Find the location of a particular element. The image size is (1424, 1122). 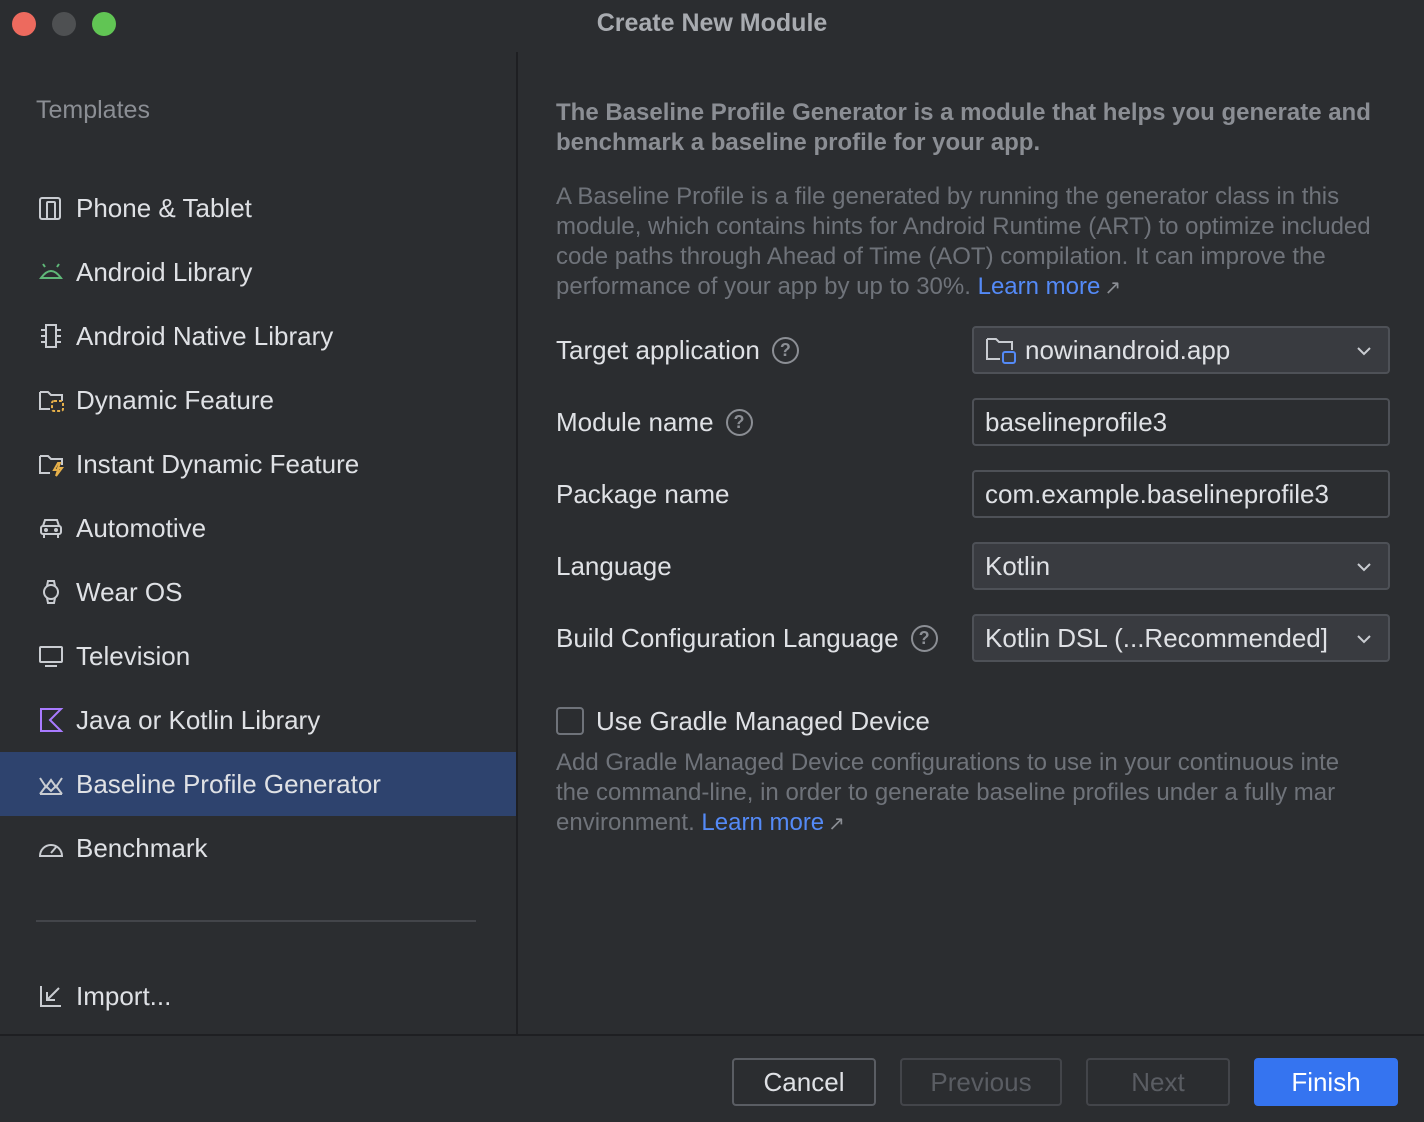

title-bar: Create New Module is located at coordinates (712, 25).